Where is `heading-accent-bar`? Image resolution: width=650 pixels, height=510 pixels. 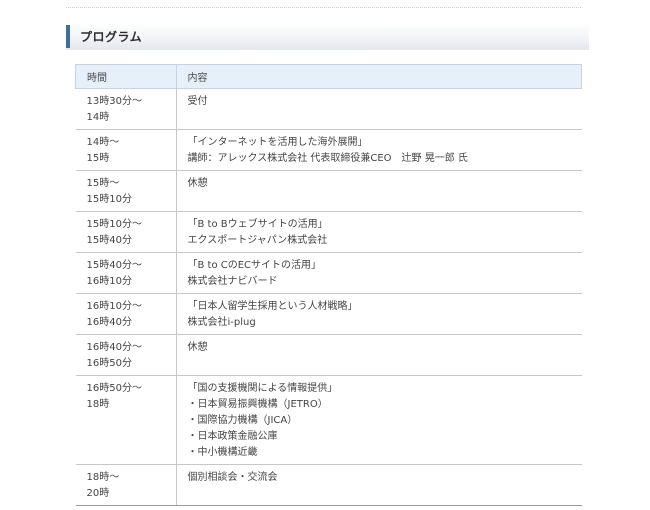 heading-accent-bar is located at coordinates (68, 36).